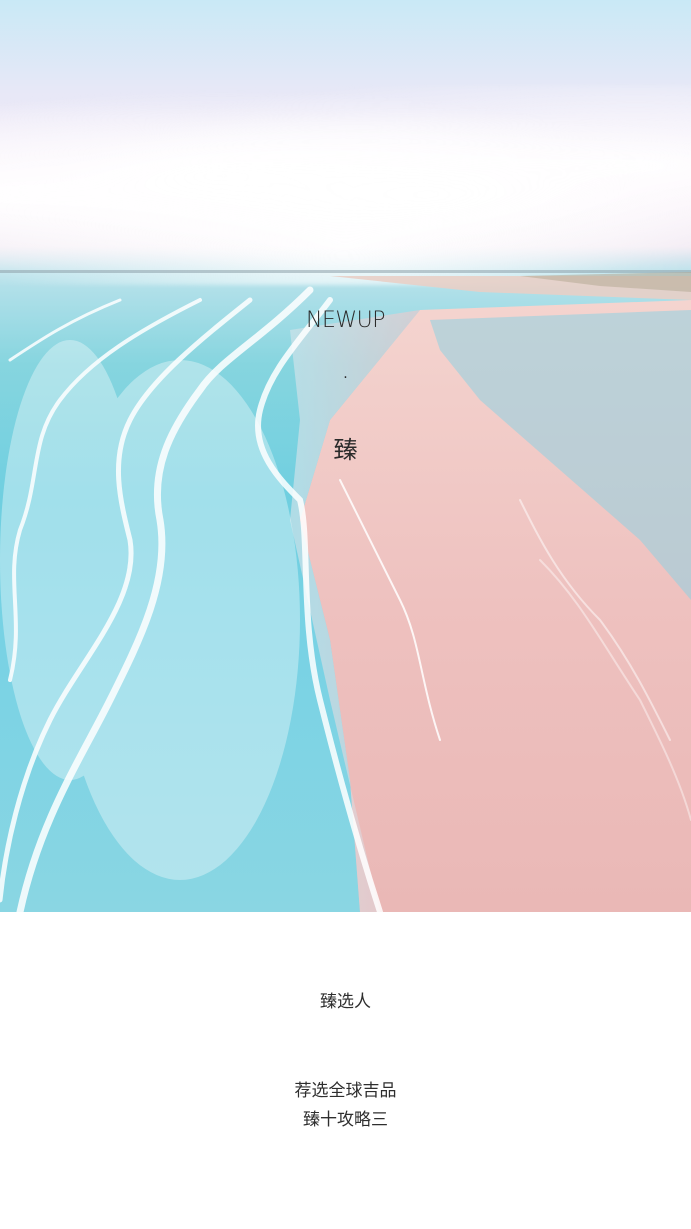 This screenshot has height=1229, width=691. What do you see at coordinates (345, 1120) in the screenshot?
I see `footer-line-2: 臻十攻略三` at bounding box center [345, 1120].